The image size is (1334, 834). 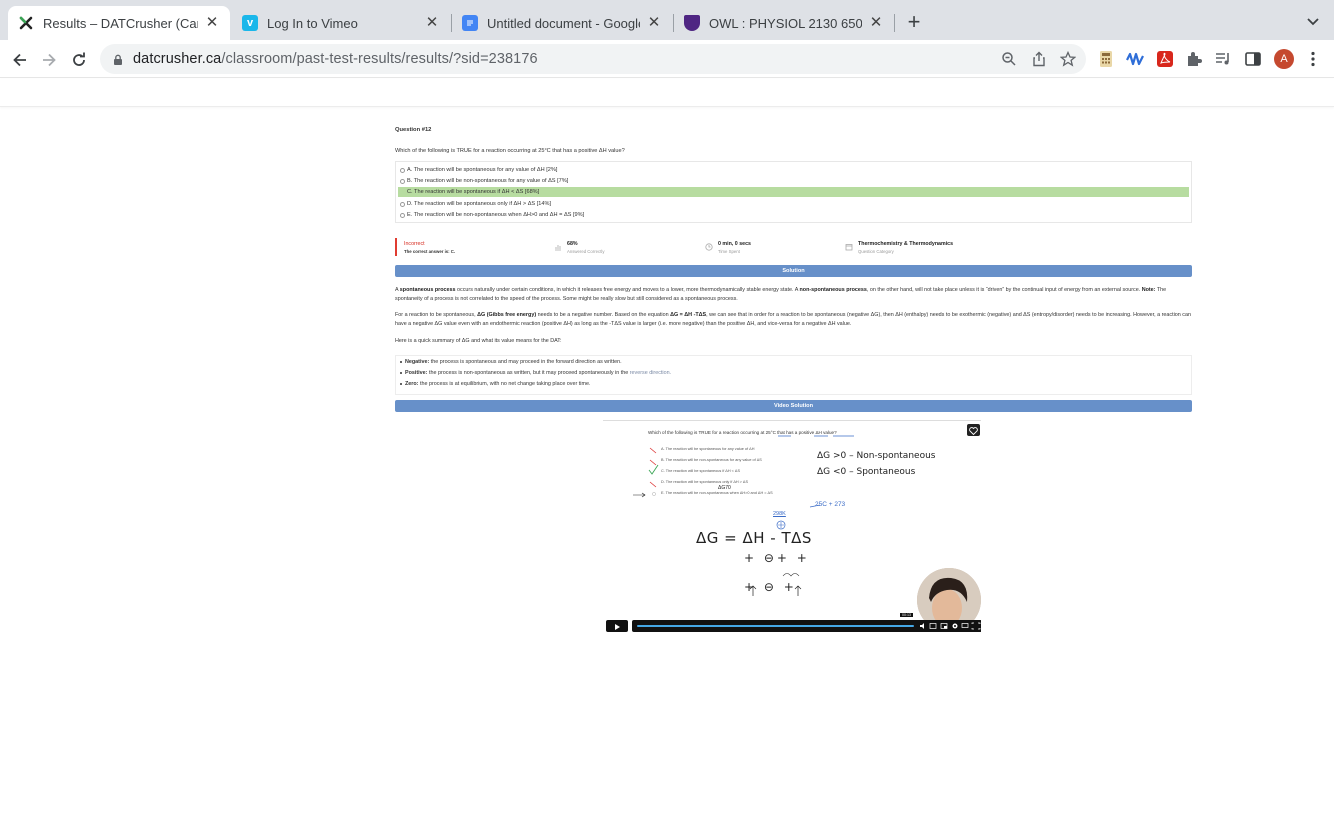 What do you see at coordinates (973, 430) in the screenshot?
I see `like-heart-icon` at bounding box center [973, 430].